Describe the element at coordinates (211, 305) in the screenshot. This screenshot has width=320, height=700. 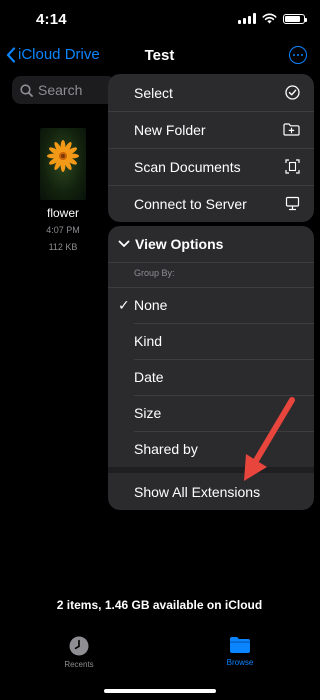
I see `group-option-none: ✓ None` at that location.